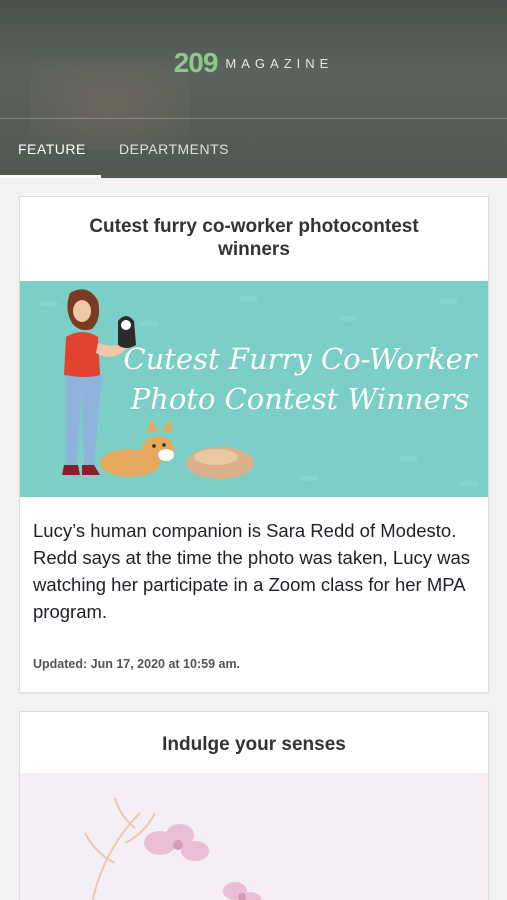 The image size is (507, 900). Describe the element at coordinates (279, 63) in the screenshot. I see `logo-word: MAGAZINE` at that location.